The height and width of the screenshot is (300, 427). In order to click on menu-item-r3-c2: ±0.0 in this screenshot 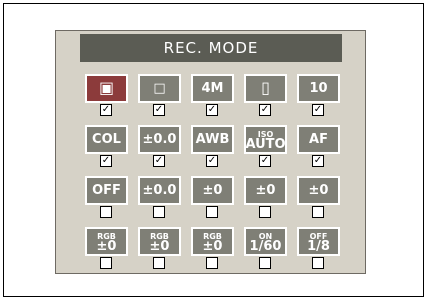, I will do `click(159, 190)`.